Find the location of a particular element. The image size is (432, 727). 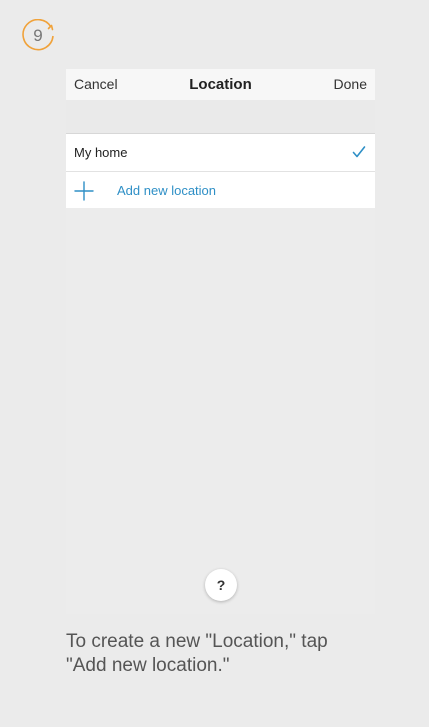

done-button: Done is located at coordinates (350, 84).